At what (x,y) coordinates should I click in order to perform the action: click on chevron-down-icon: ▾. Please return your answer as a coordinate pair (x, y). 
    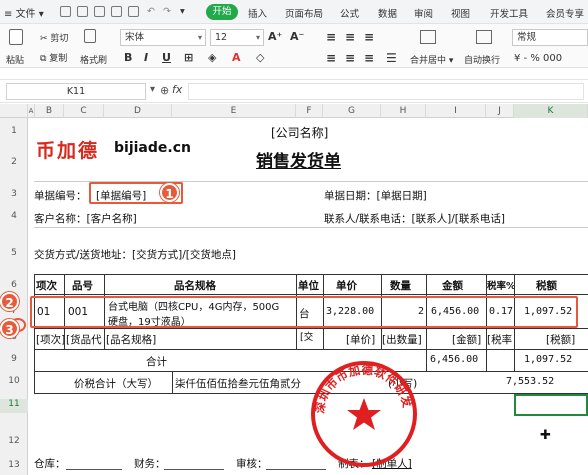
    Looking at the image, I should click on (152, 89).